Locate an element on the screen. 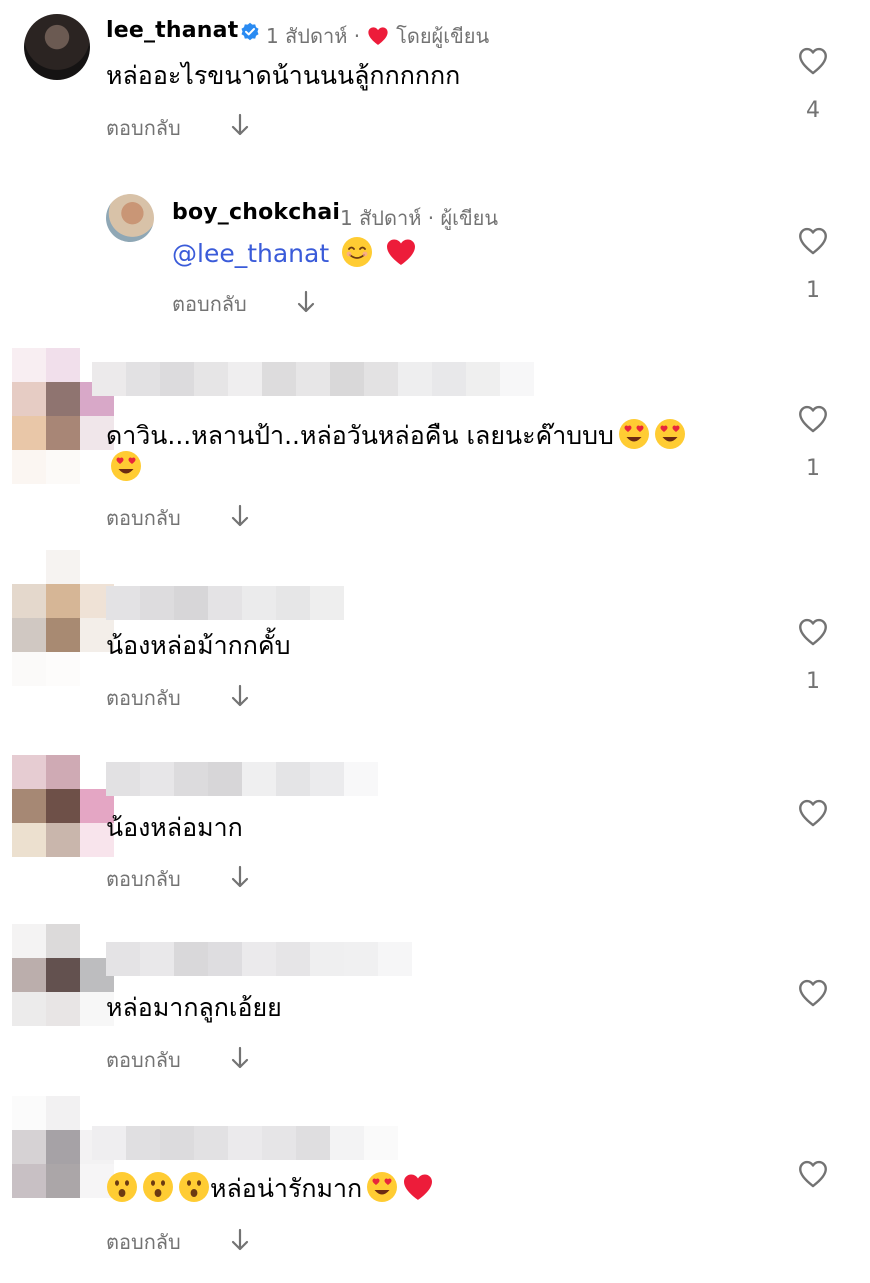 The image size is (870, 1283). comment-text: หล่อมากลูกเอ้ยย is located at coordinates (194, 1007).